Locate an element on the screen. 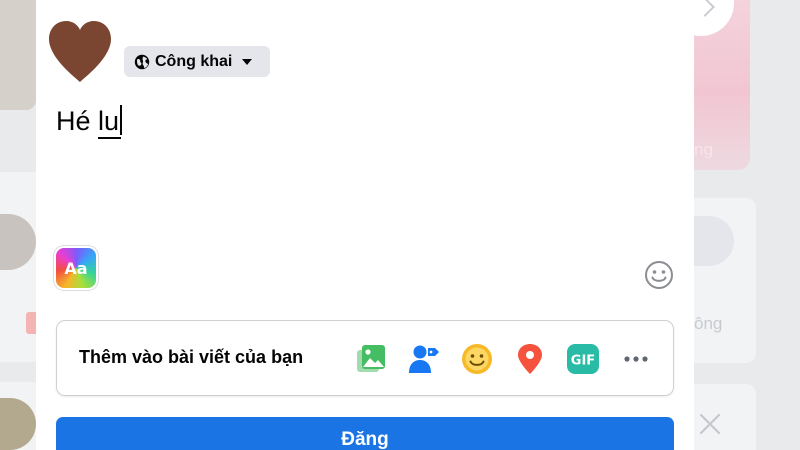  feeling-icon is located at coordinates (477, 359).